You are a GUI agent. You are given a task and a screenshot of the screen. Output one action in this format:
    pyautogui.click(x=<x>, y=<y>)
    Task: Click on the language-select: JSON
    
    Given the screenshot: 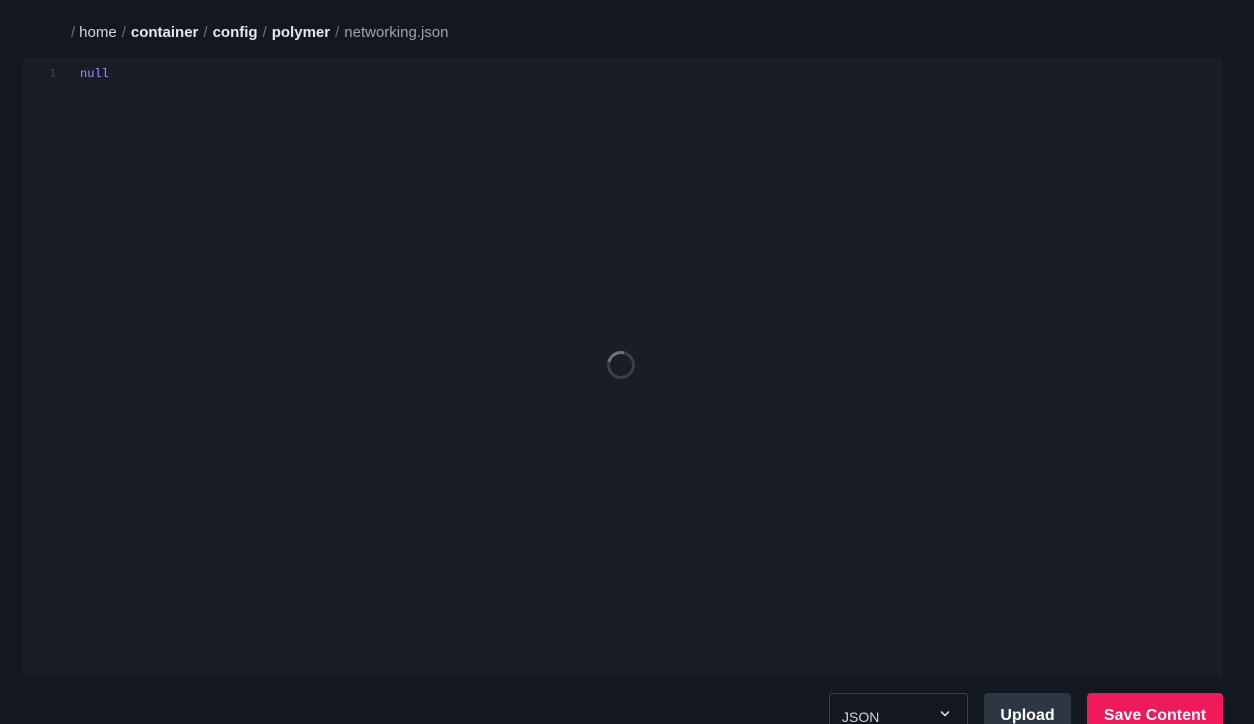 What is the action you would take?
    pyautogui.click(x=898, y=708)
    